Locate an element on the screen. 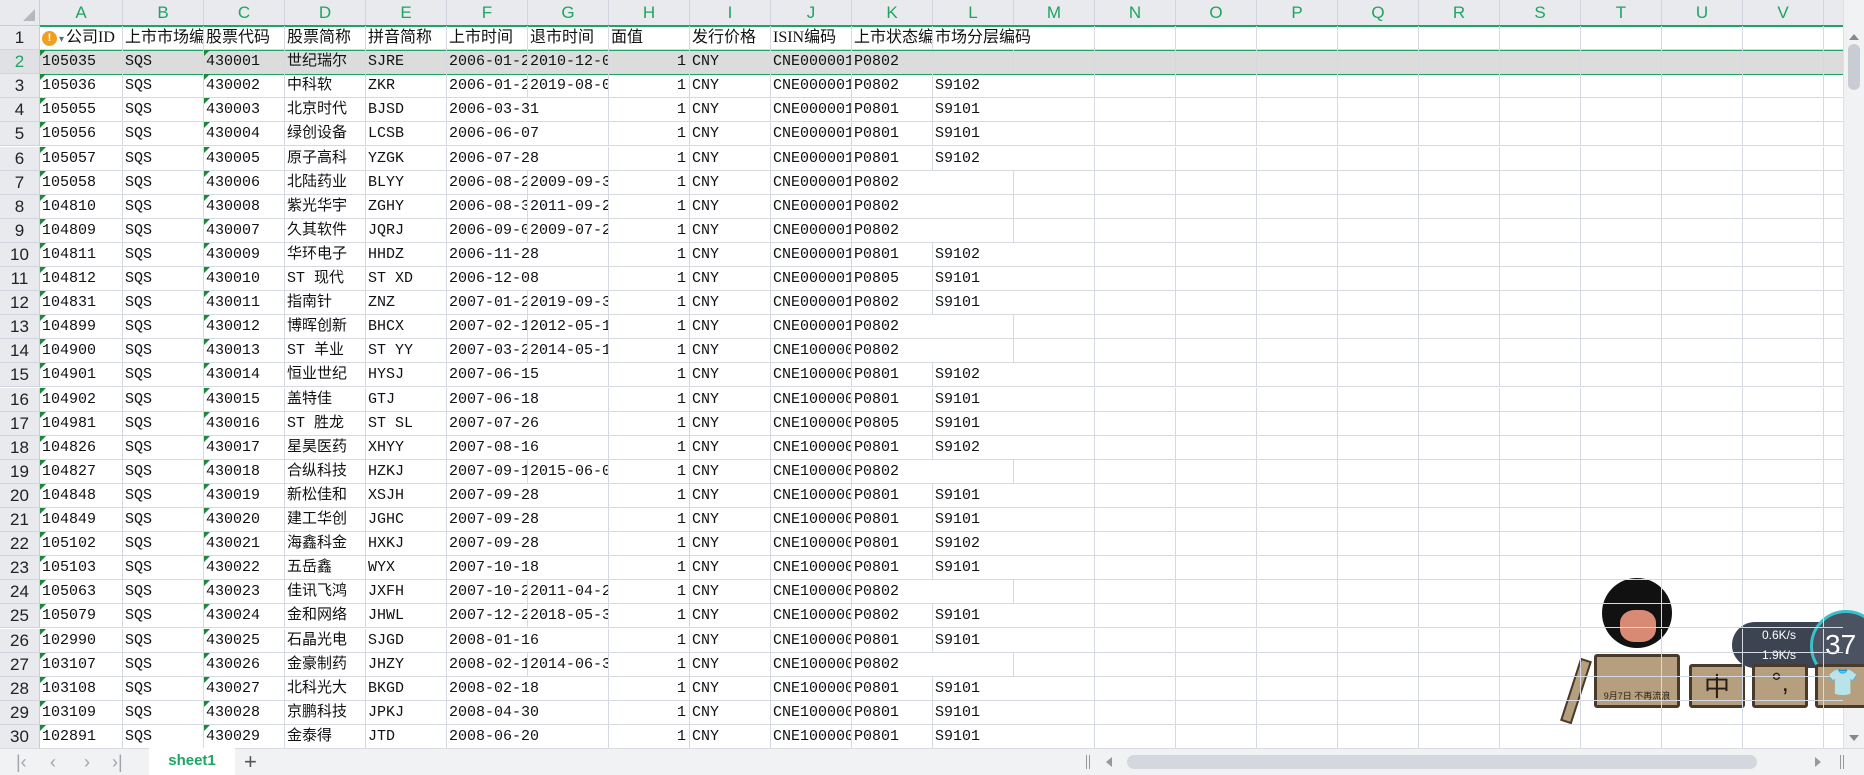 This screenshot has width=1864, height=775. cell-S26 is located at coordinates (1540, 640).